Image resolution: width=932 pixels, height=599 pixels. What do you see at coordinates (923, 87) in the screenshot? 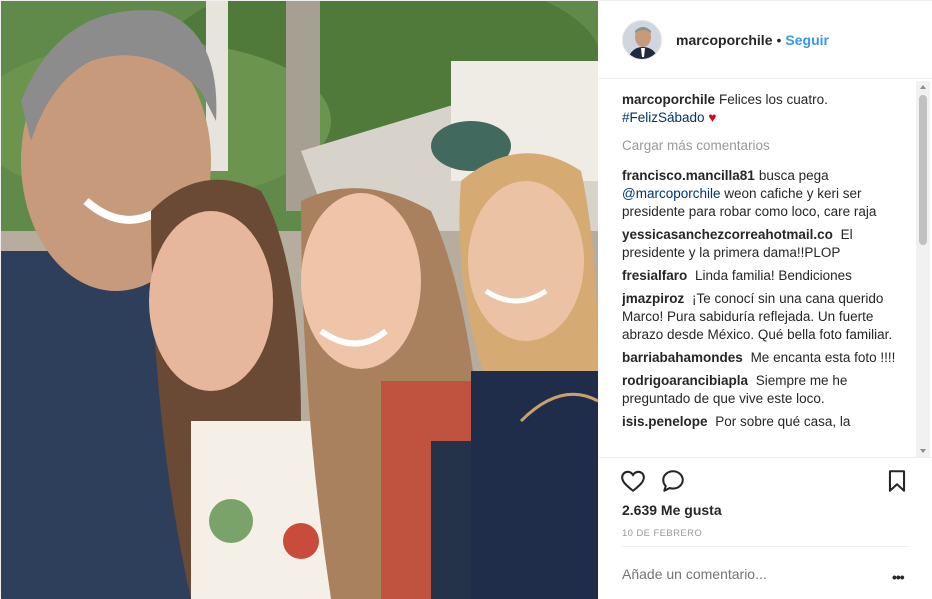
I see `scroll-up-arrow-icon` at bounding box center [923, 87].